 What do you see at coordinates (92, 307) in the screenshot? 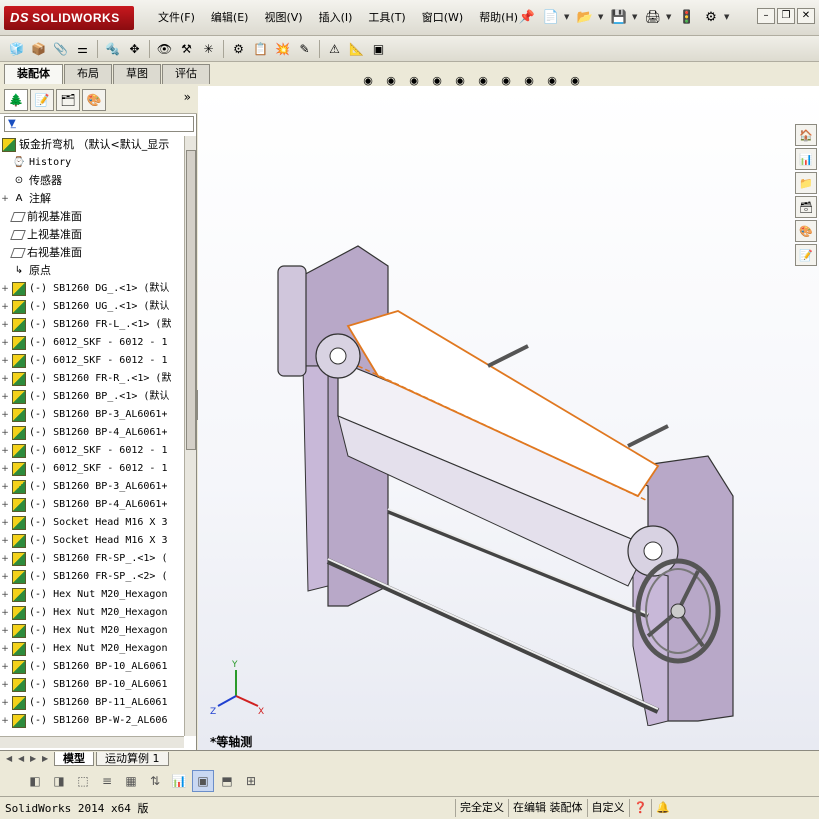
I see `tree-item: + (-) SB1260 UG_.<1> (默认` at bounding box center [92, 307].